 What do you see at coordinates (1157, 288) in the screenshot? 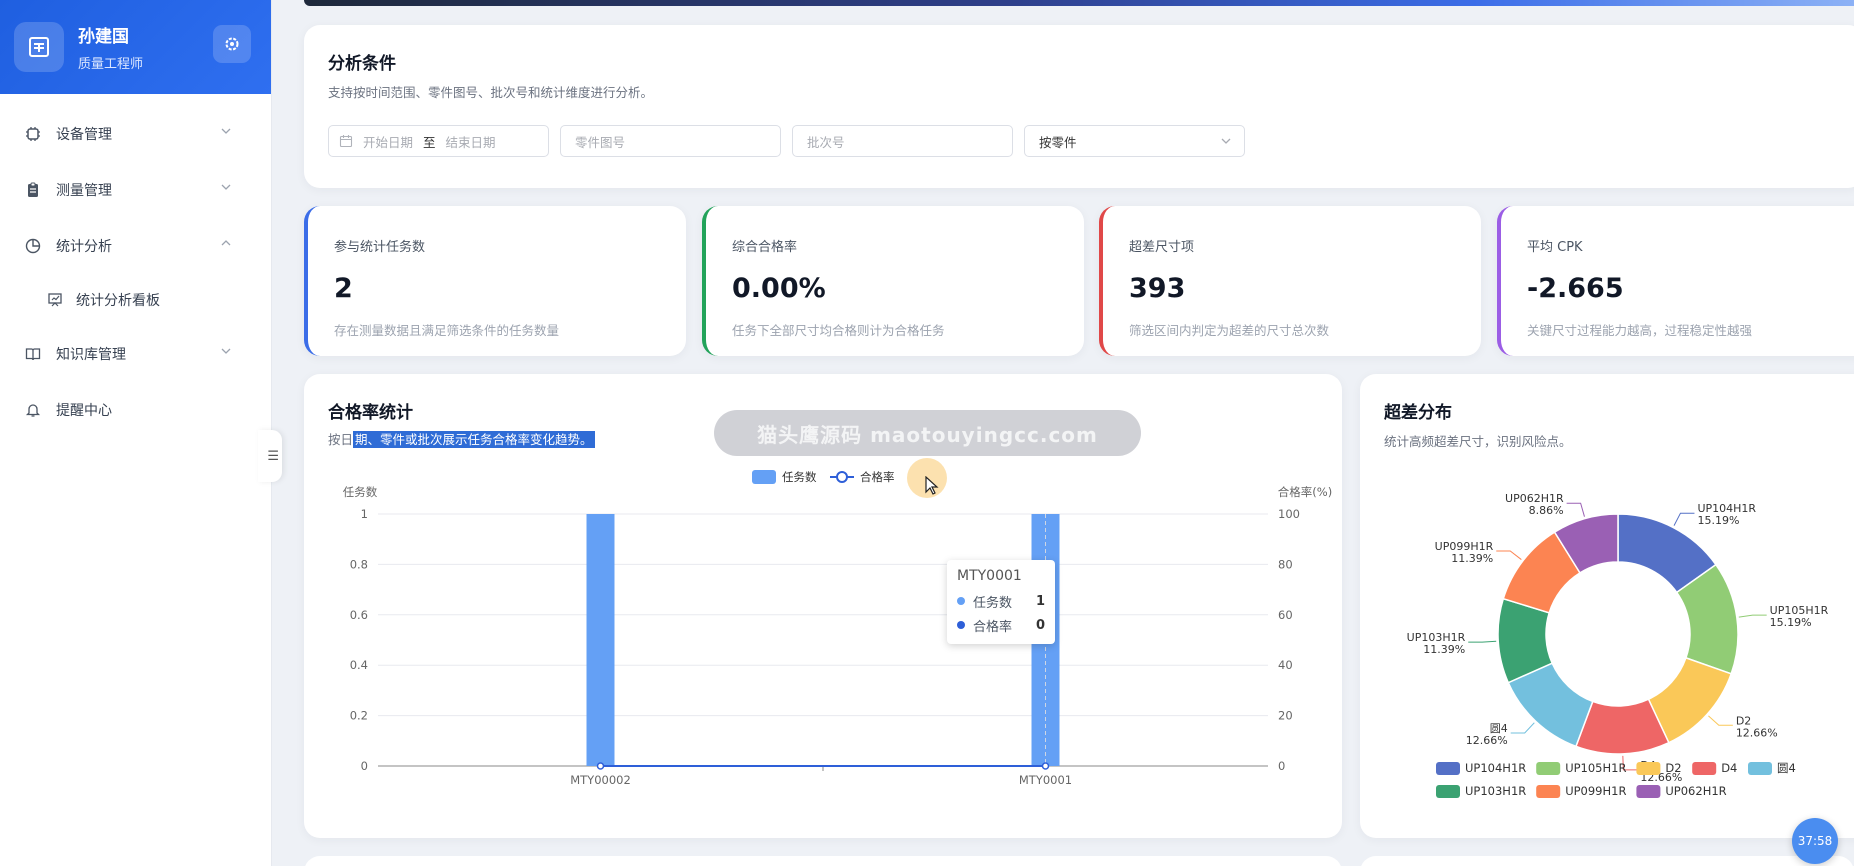
I see `stat-value: 393` at bounding box center [1157, 288].